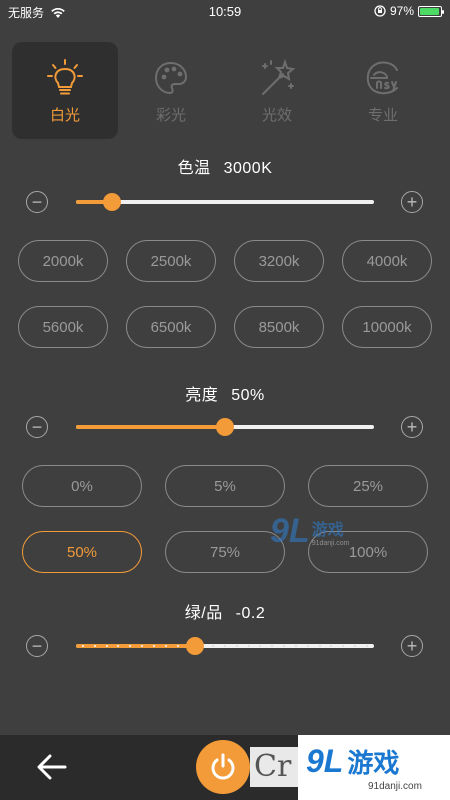 Image resolution: width=450 pixels, height=800 pixels. I want to click on watermark-cr-text: Cr, so click(273, 766).